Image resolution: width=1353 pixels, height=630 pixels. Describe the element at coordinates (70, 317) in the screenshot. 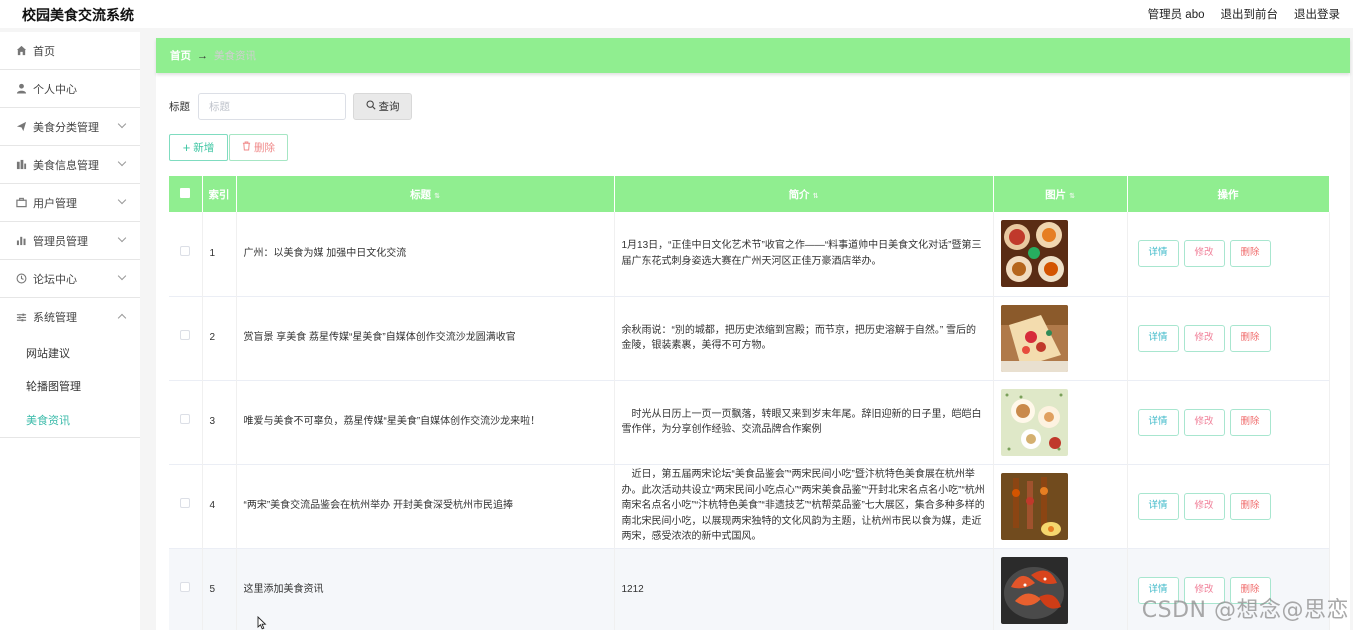

I see `sidebar-item-system: 系统管理` at that location.